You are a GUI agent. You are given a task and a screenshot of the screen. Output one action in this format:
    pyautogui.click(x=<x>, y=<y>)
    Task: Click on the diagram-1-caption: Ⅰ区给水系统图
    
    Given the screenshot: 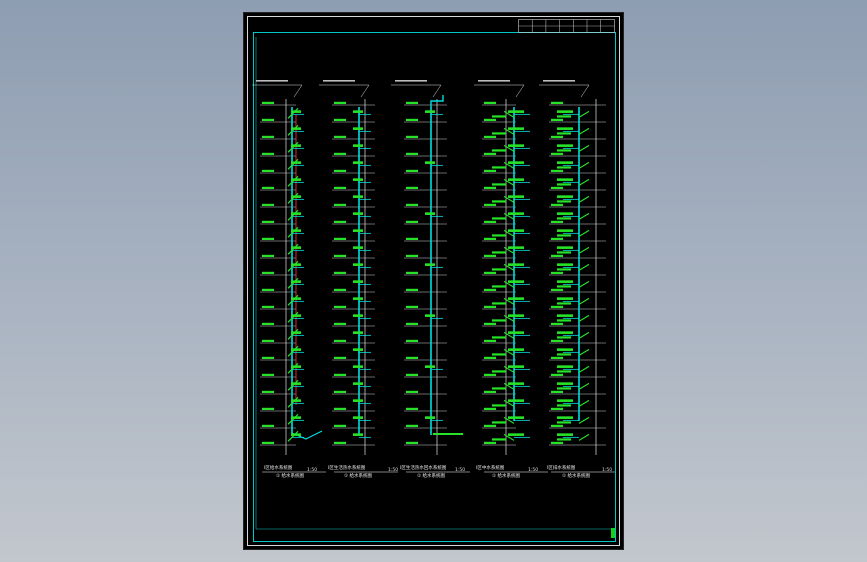 What is the action you would take?
    pyautogui.click(x=278, y=468)
    